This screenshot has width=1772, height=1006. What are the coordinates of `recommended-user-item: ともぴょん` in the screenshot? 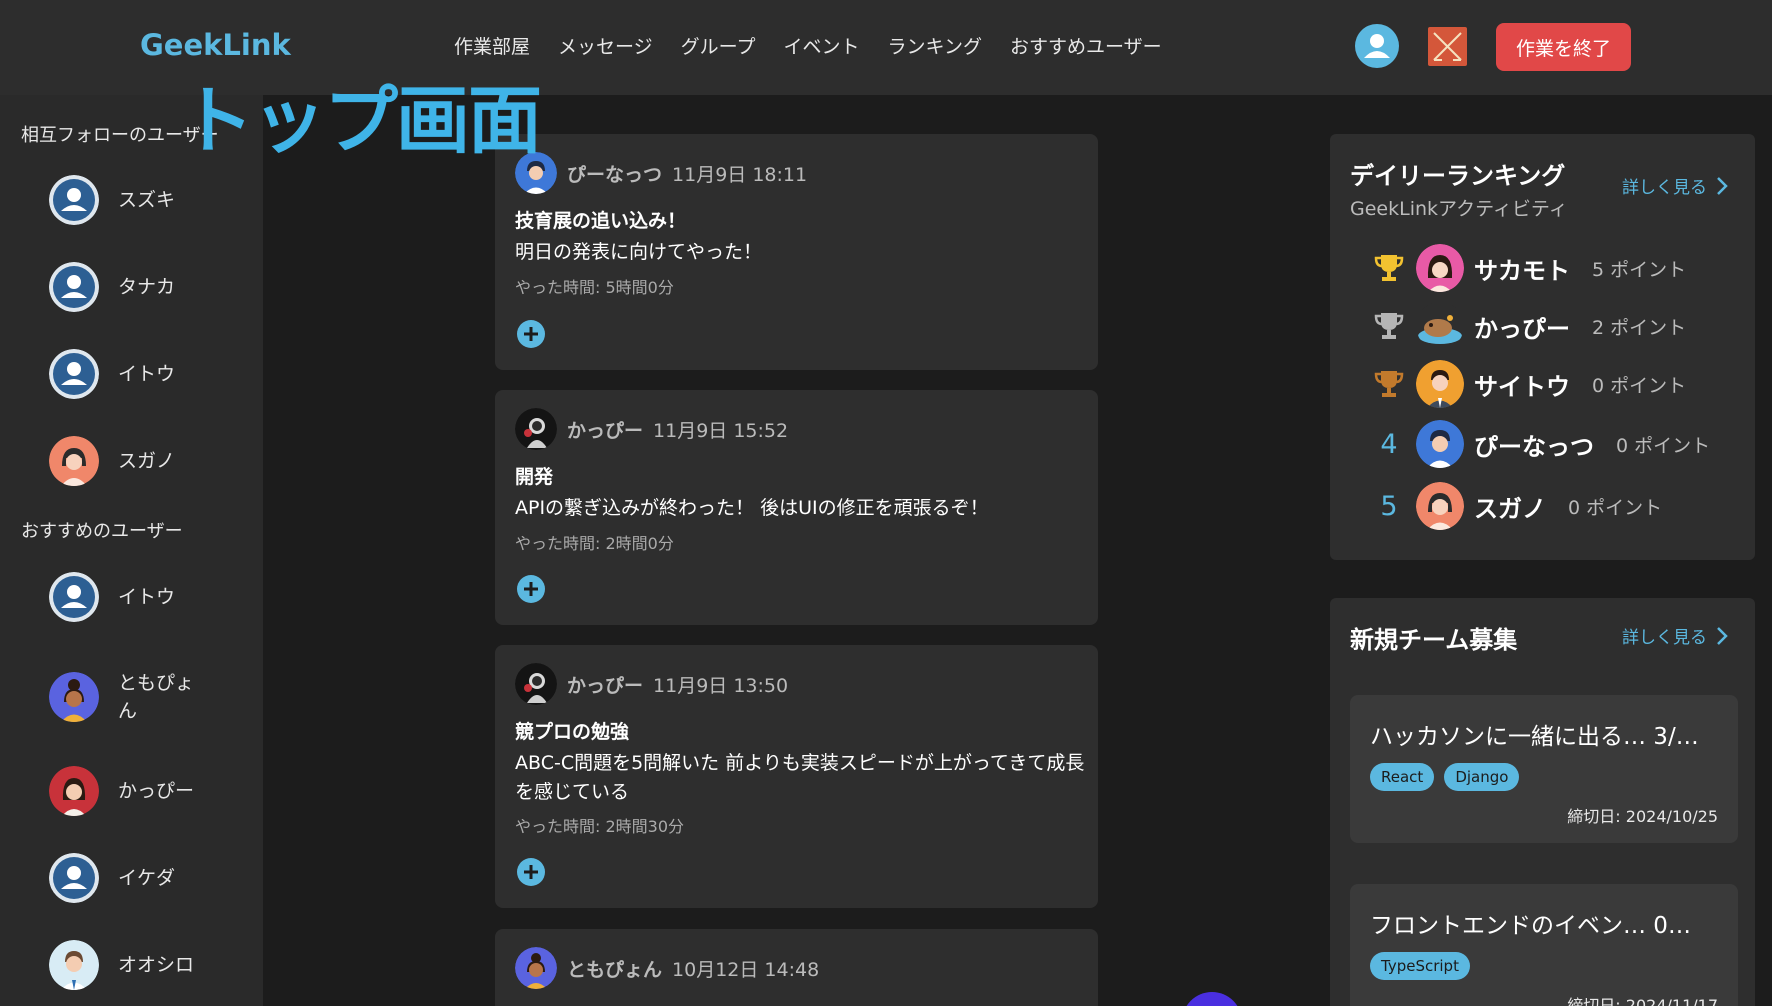 It's located at (128, 697).